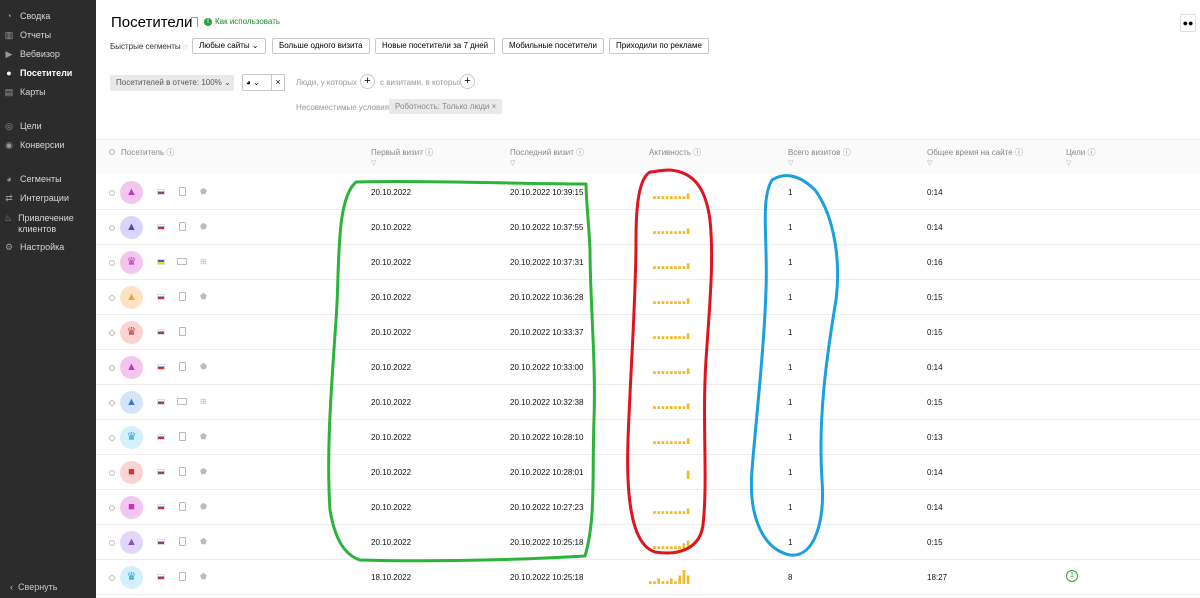 This screenshot has height=598, width=1200. I want to click on column-header-last-visit: Последний визит ⓘ, so click(547, 152).